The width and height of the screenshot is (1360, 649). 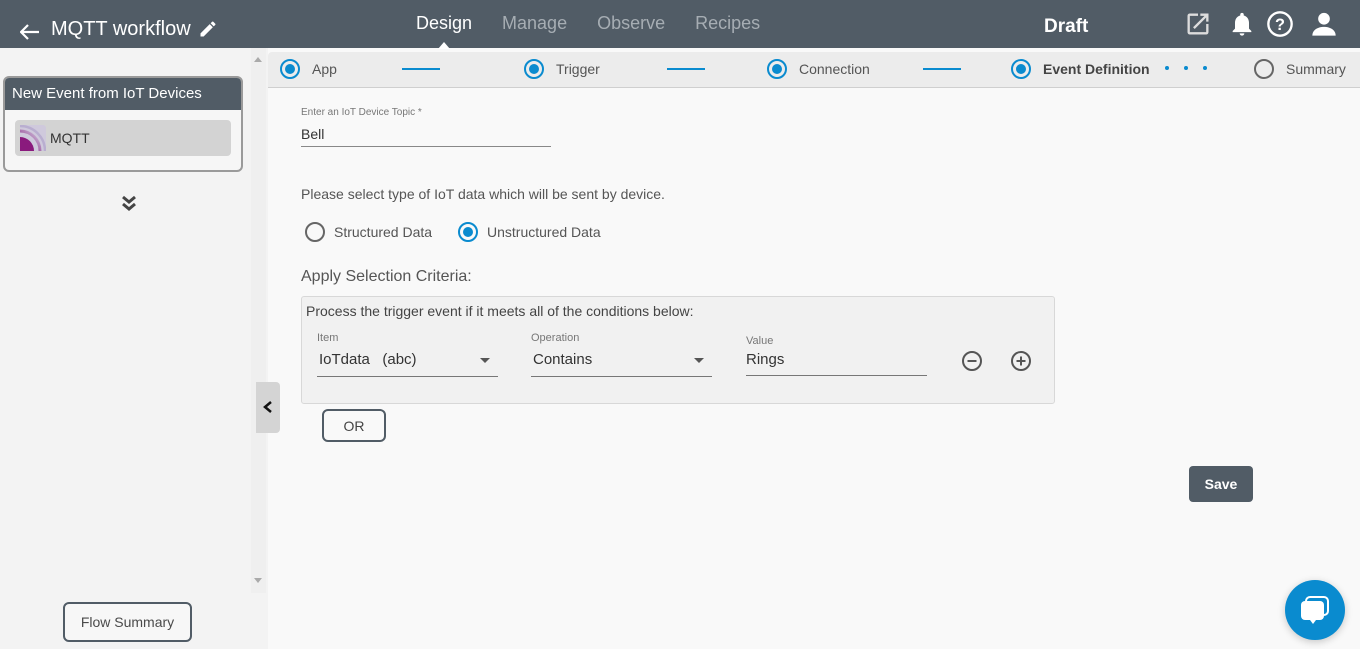 I want to click on nav-observe: Observe, so click(x=631, y=23).